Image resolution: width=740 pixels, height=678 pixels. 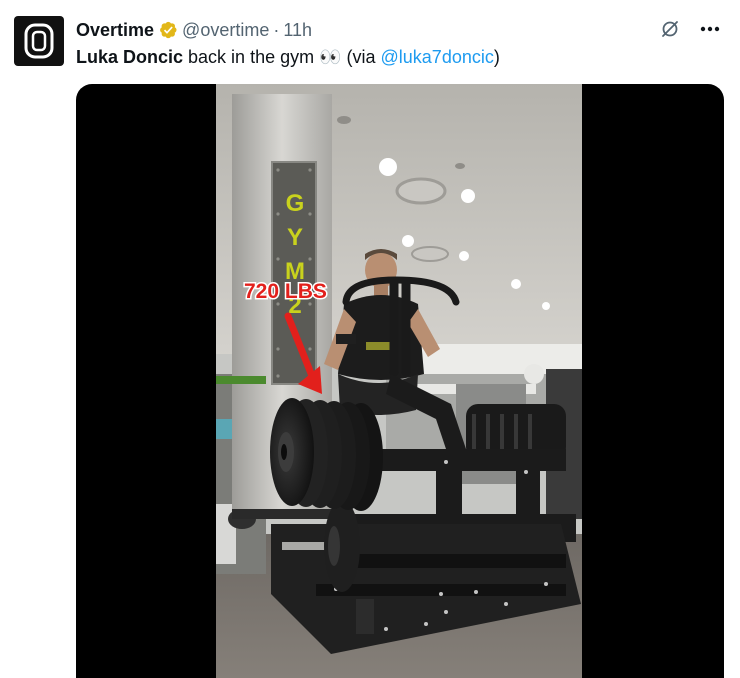 What do you see at coordinates (496, 57) in the screenshot?
I see `tweet-end: )` at bounding box center [496, 57].